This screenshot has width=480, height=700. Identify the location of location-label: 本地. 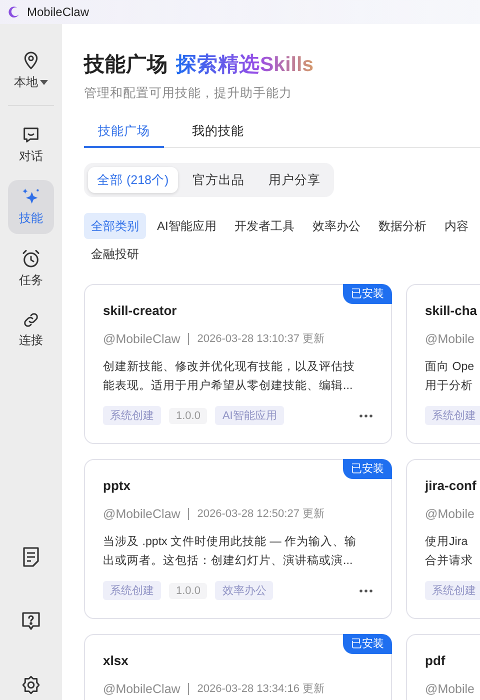
(26, 82).